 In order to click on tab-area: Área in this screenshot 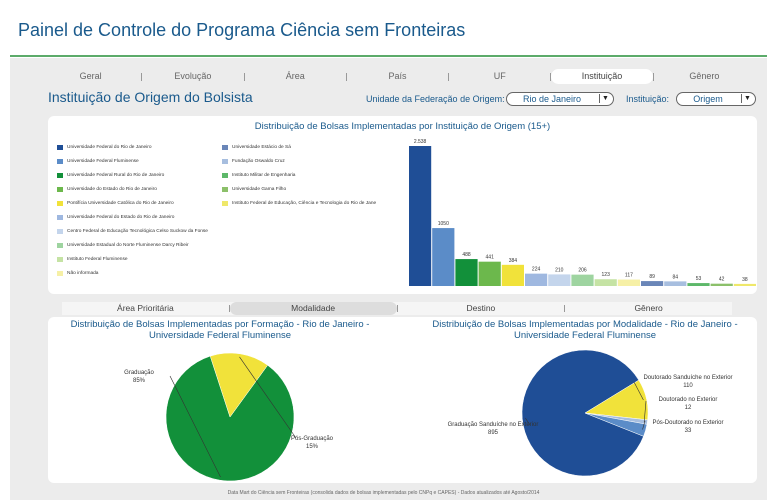, I will do `click(295, 76)`.